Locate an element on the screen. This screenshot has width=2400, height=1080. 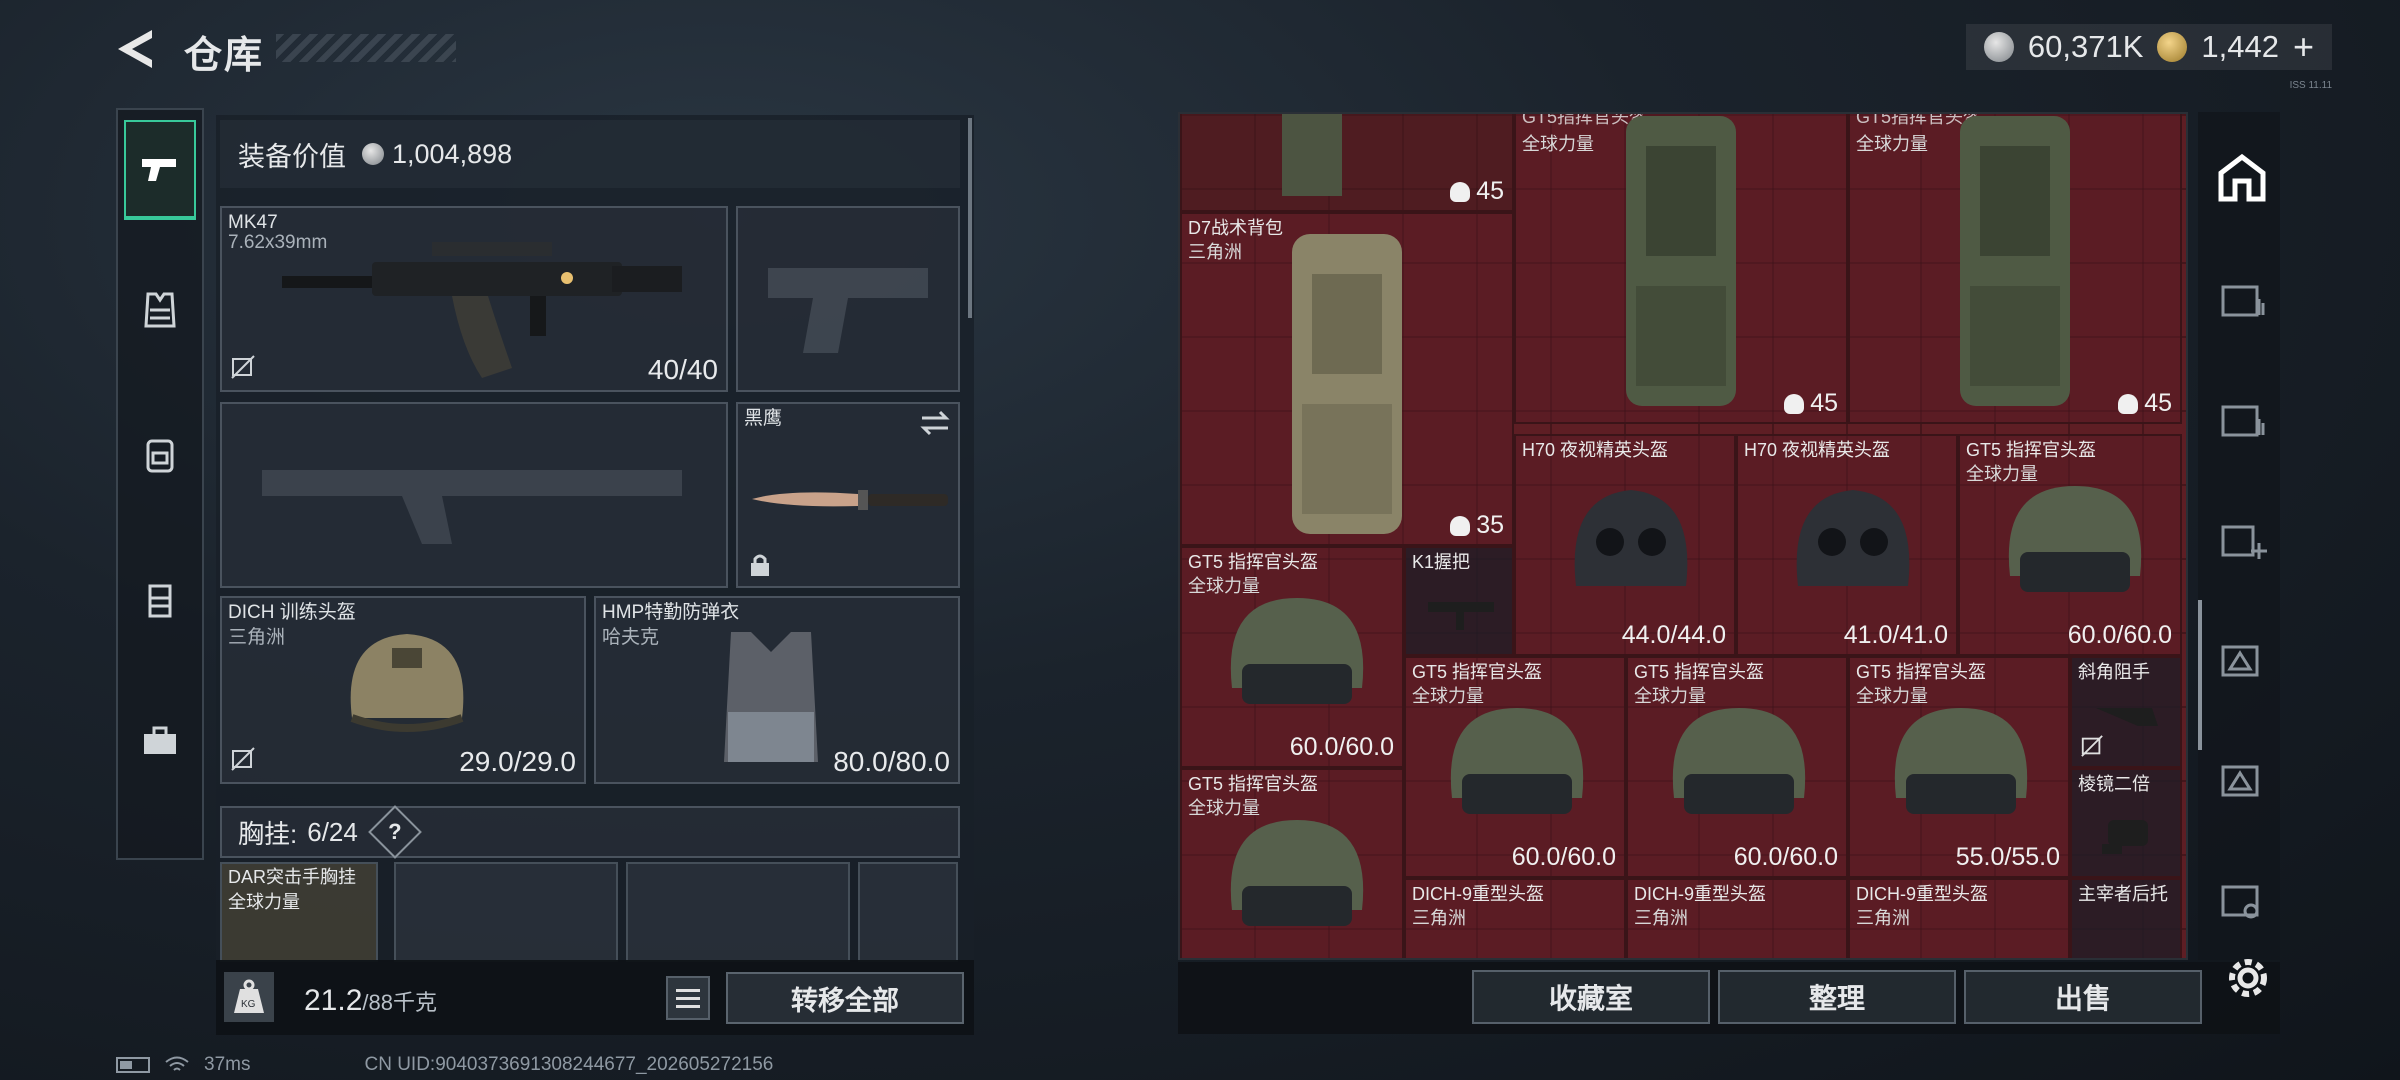
vest-icon is located at coordinates (160, 310).